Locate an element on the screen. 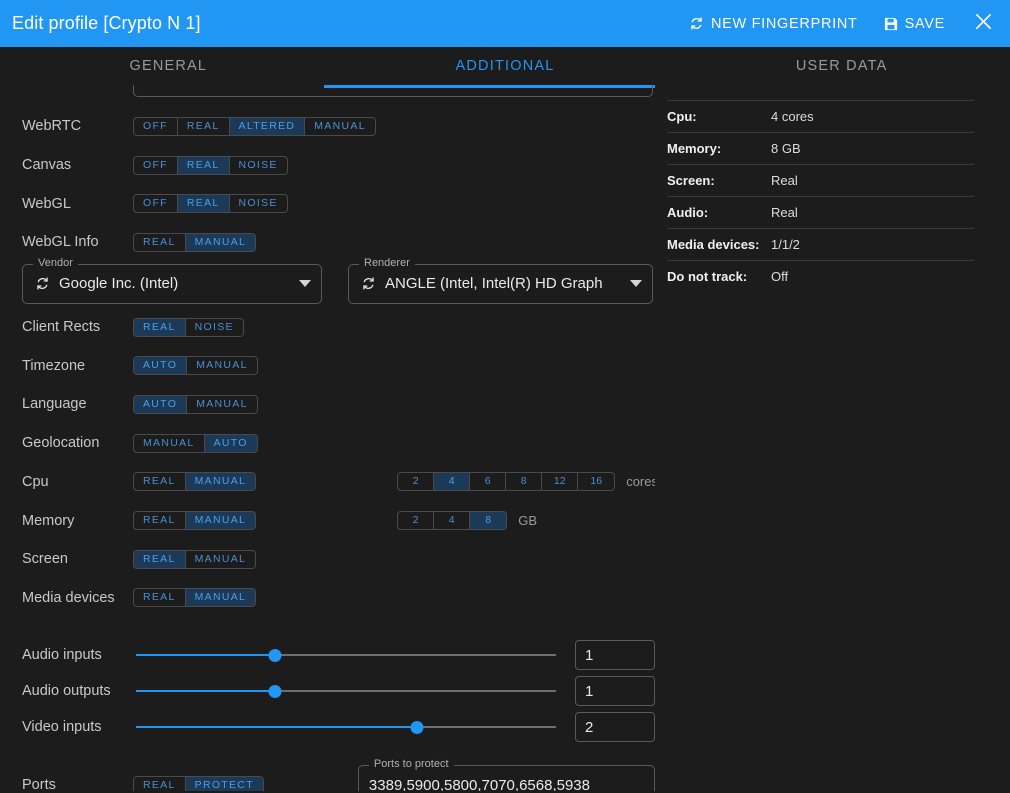 The width and height of the screenshot is (1010, 793). toggle-memory-real: REAL is located at coordinates (160, 521).